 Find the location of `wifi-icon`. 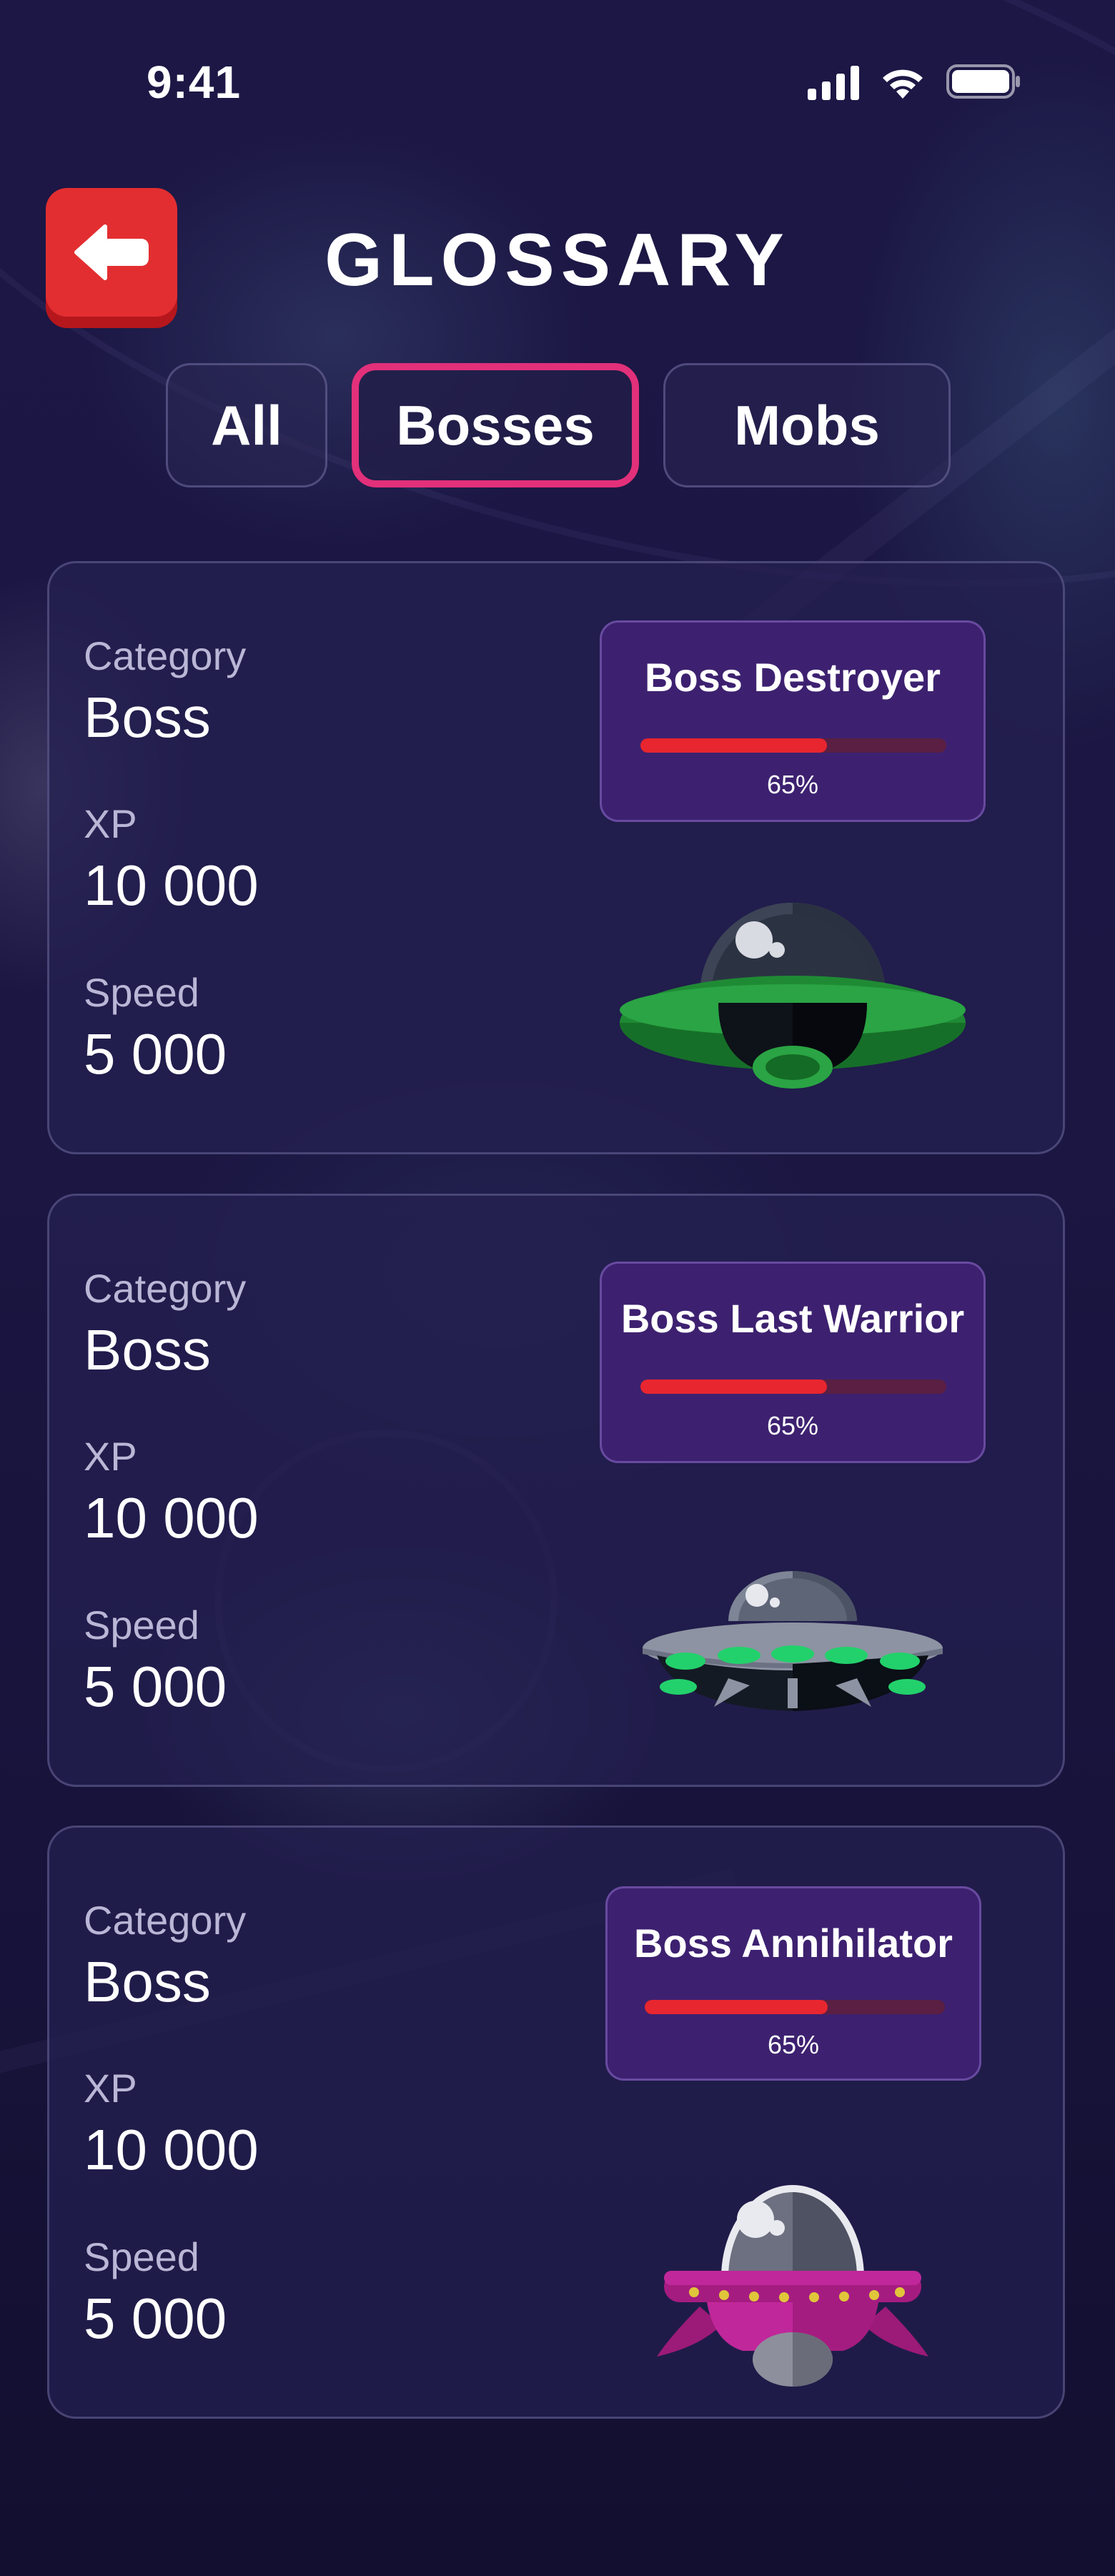

wifi-icon is located at coordinates (903, 84).